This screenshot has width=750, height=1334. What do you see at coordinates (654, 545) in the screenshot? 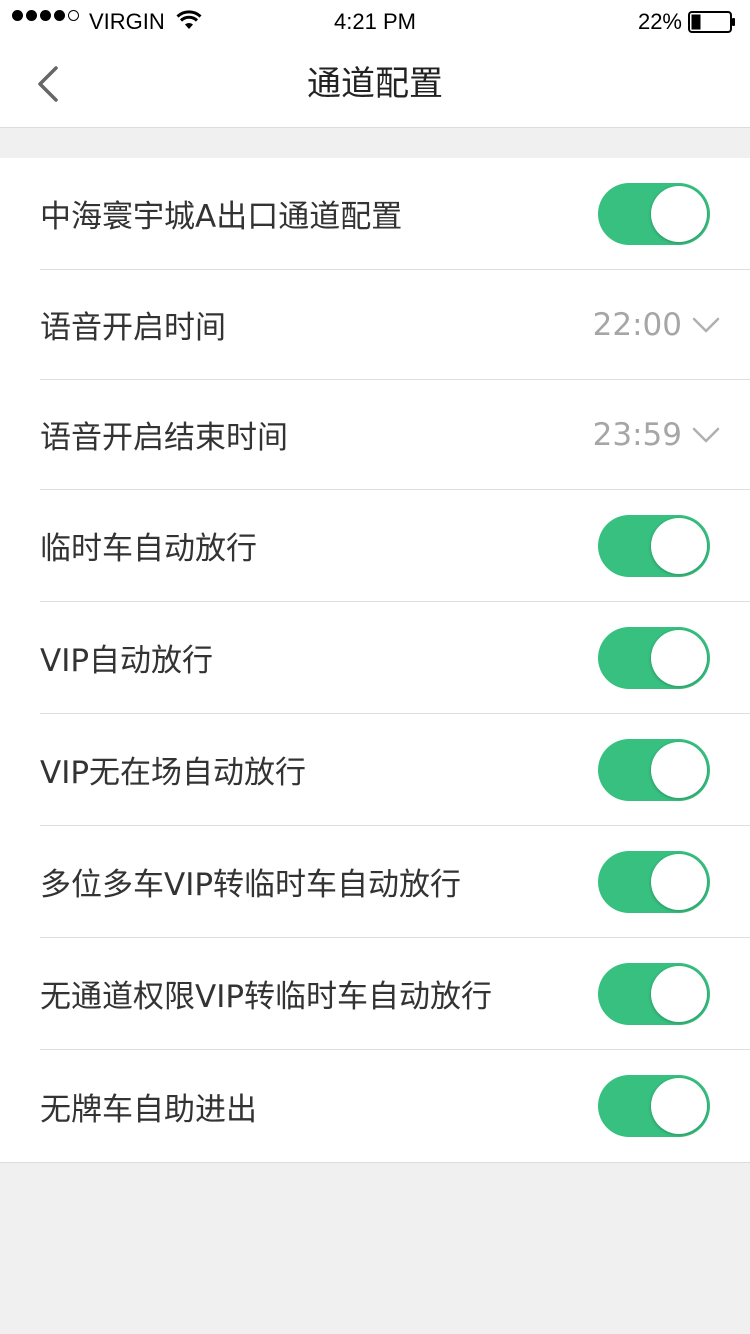
I see `temp-car-auto-release-toggle` at bounding box center [654, 545].